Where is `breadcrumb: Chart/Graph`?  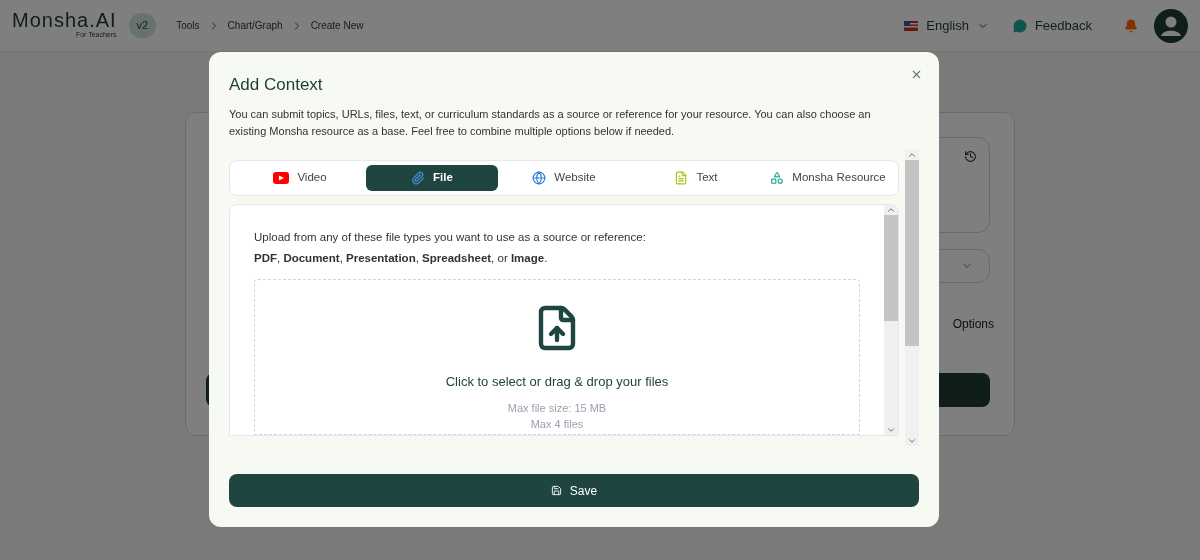 breadcrumb: Chart/Graph is located at coordinates (255, 25).